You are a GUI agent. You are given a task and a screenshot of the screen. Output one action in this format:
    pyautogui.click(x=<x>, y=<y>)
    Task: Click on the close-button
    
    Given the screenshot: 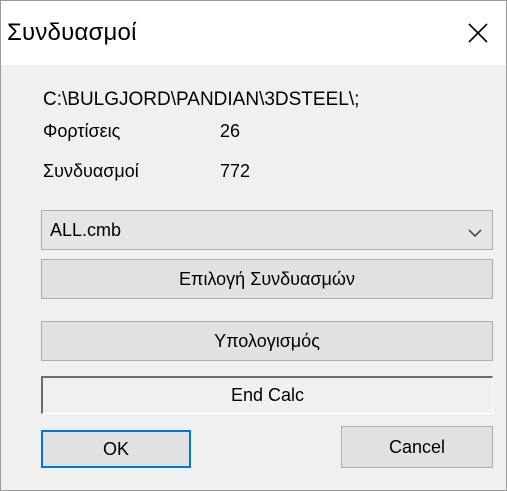 What is the action you would take?
    pyautogui.click(x=478, y=33)
    